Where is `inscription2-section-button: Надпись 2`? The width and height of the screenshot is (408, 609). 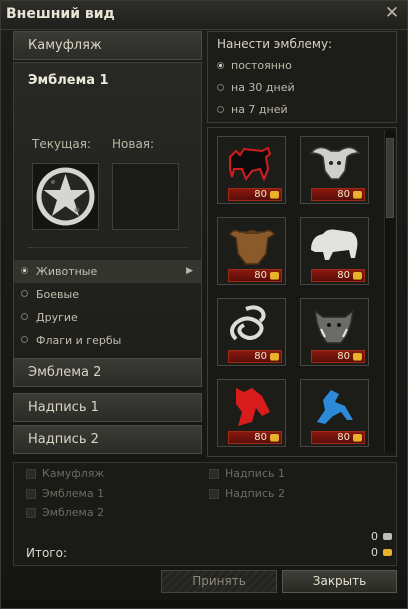 inscription2-section-button: Надпись 2 is located at coordinates (107, 439).